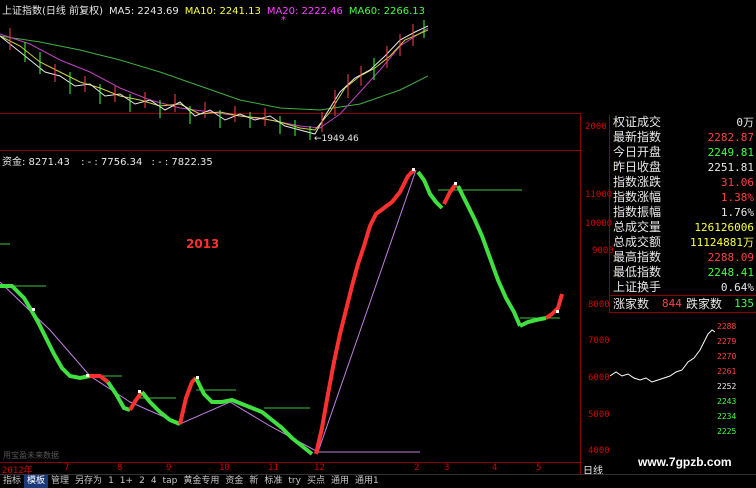  I want to click on toolbar-tab: 指标, so click(12, 481).